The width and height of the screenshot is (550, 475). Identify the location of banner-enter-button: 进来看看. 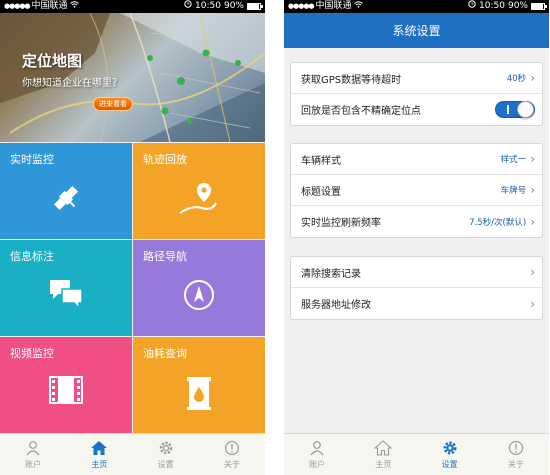
(113, 104).